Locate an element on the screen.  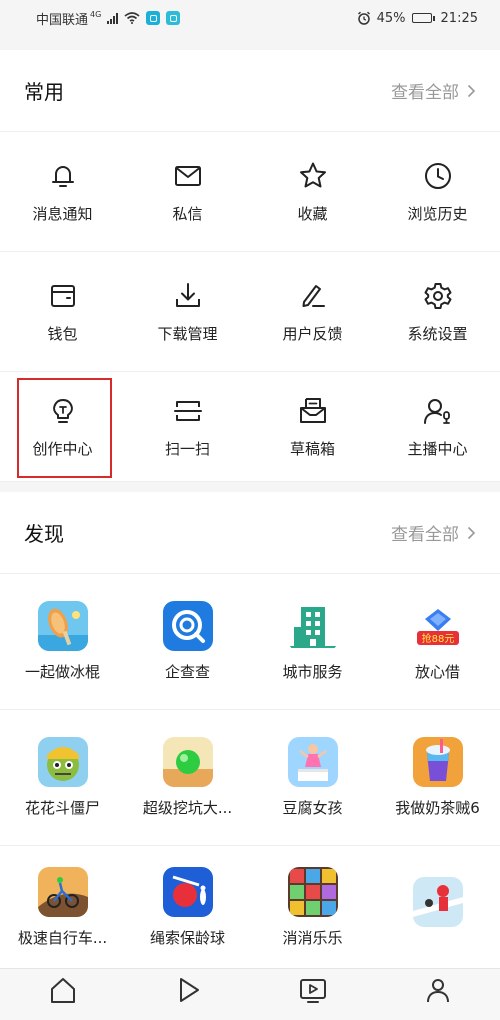
status-bar: 中国联通 4G 45% 21:25 is located at coordinates (250, 18).